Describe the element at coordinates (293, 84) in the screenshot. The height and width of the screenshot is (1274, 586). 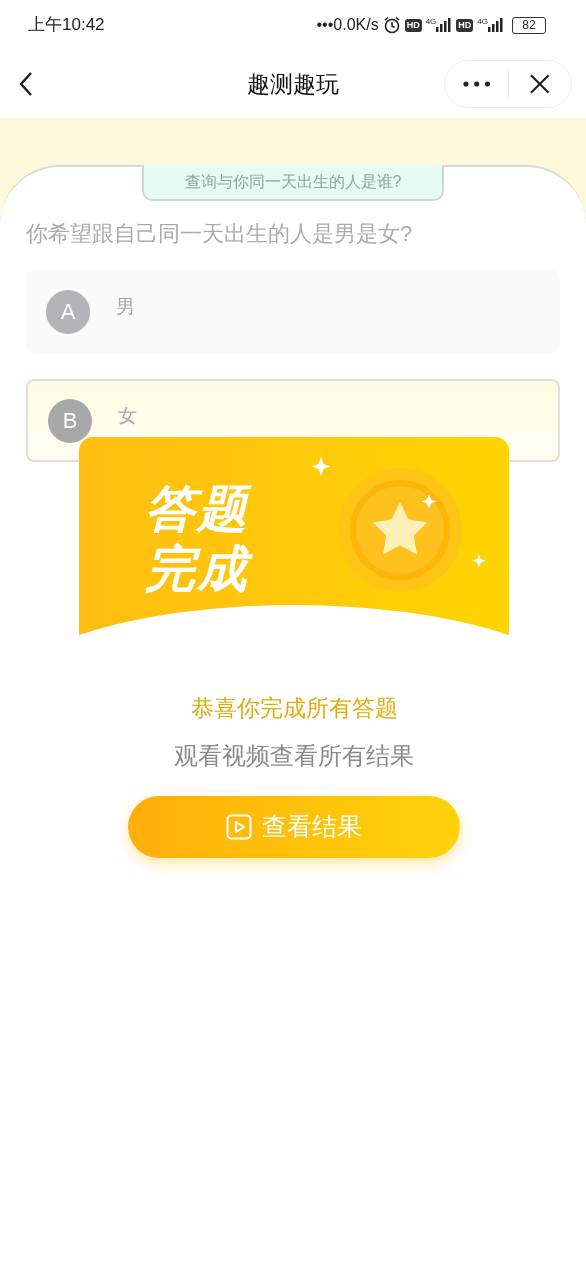
I see `page-title: 趣测趣玩` at that location.